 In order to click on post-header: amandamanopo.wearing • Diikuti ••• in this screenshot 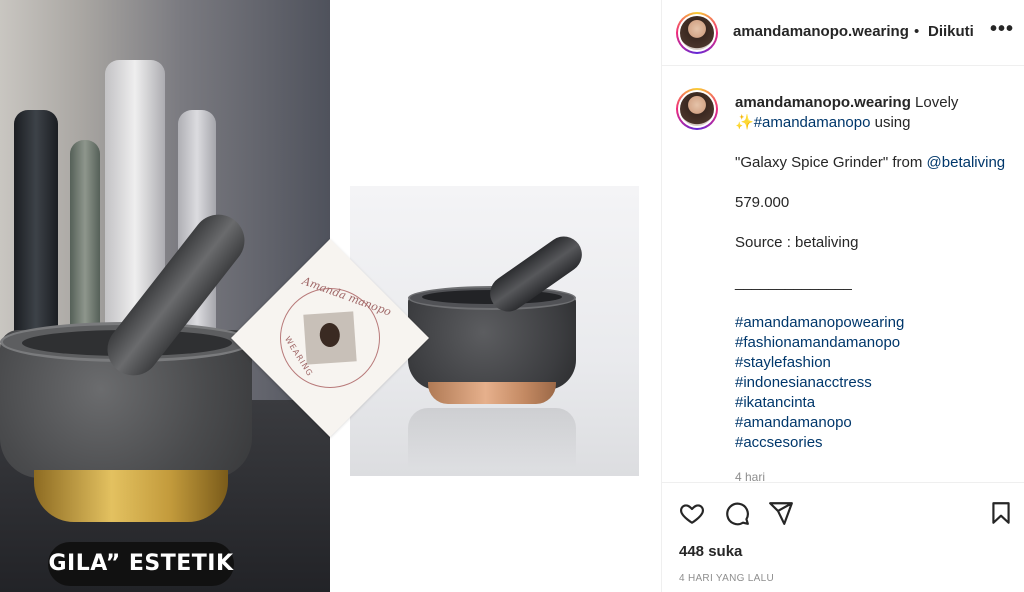, I will do `click(843, 33)`.